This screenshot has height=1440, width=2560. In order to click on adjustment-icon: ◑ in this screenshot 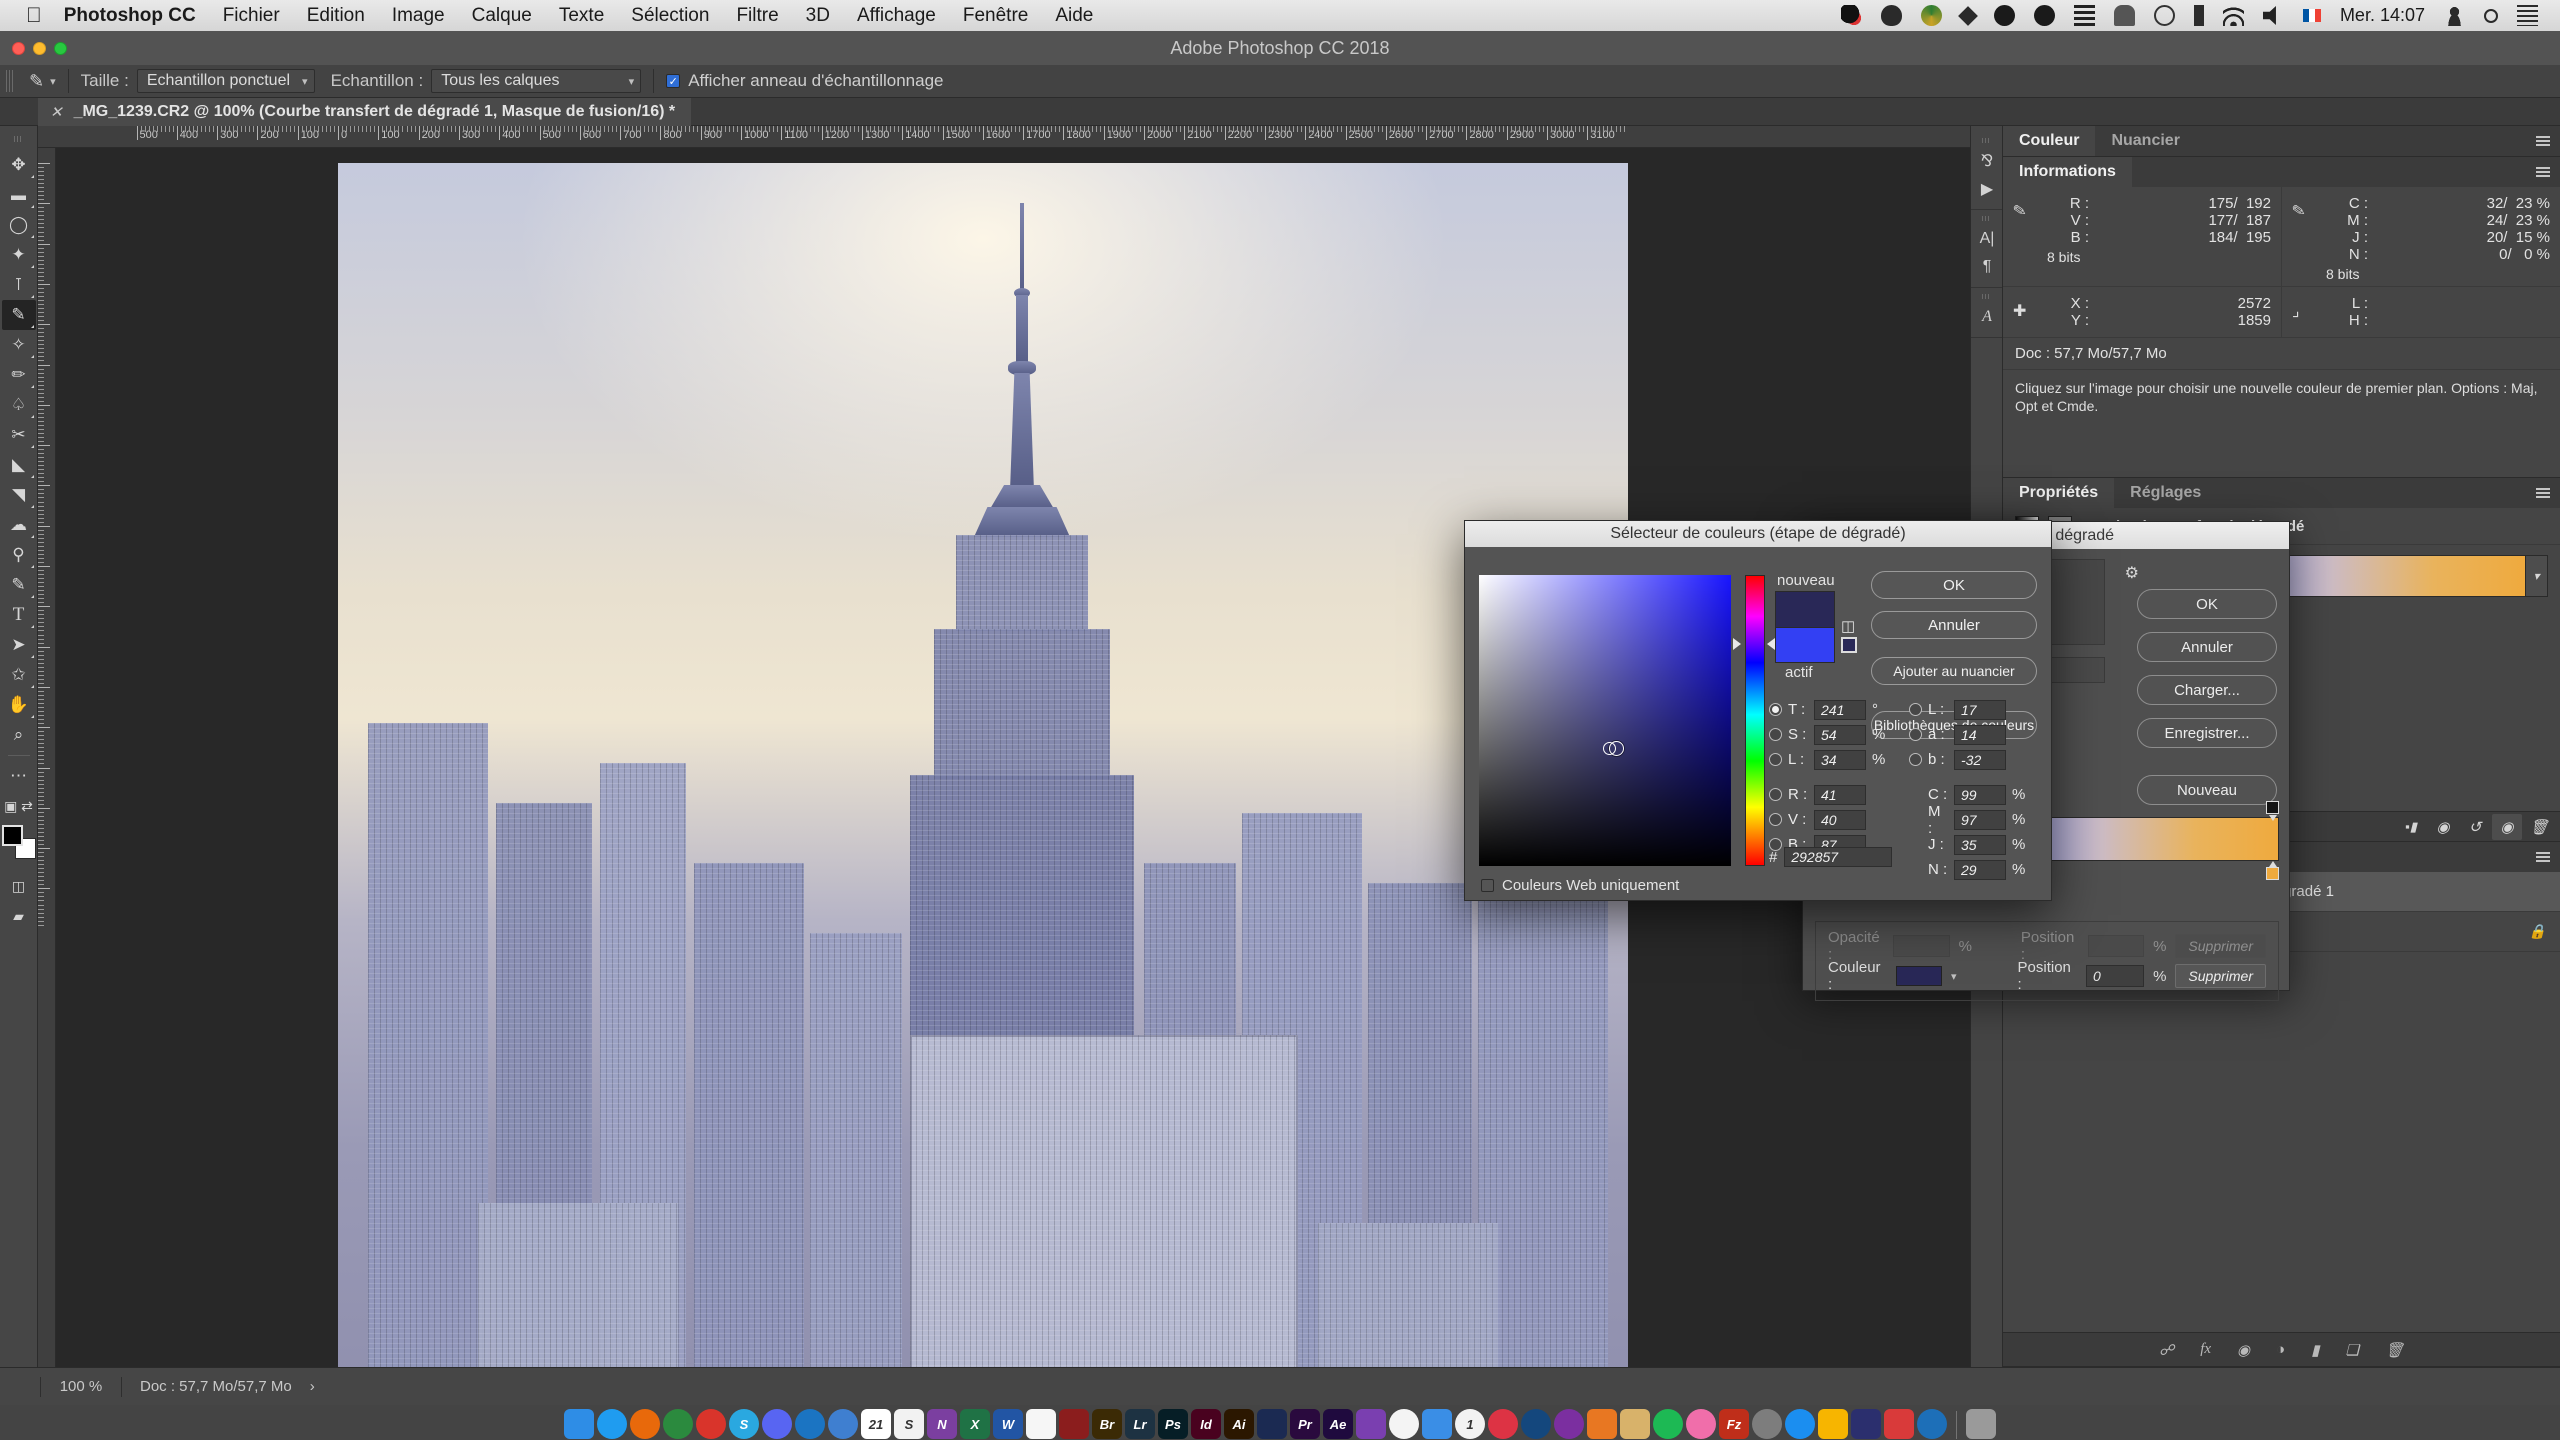, I will do `click(2280, 1349)`.